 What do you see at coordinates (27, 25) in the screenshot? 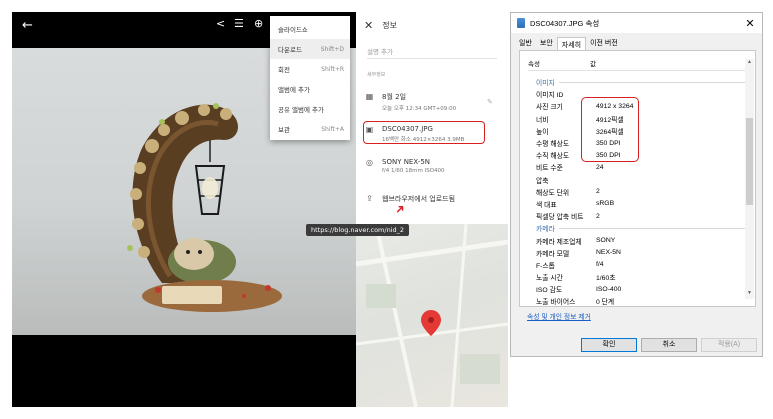
I see `back-arrow-icon: ←` at bounding box center [27, 25].